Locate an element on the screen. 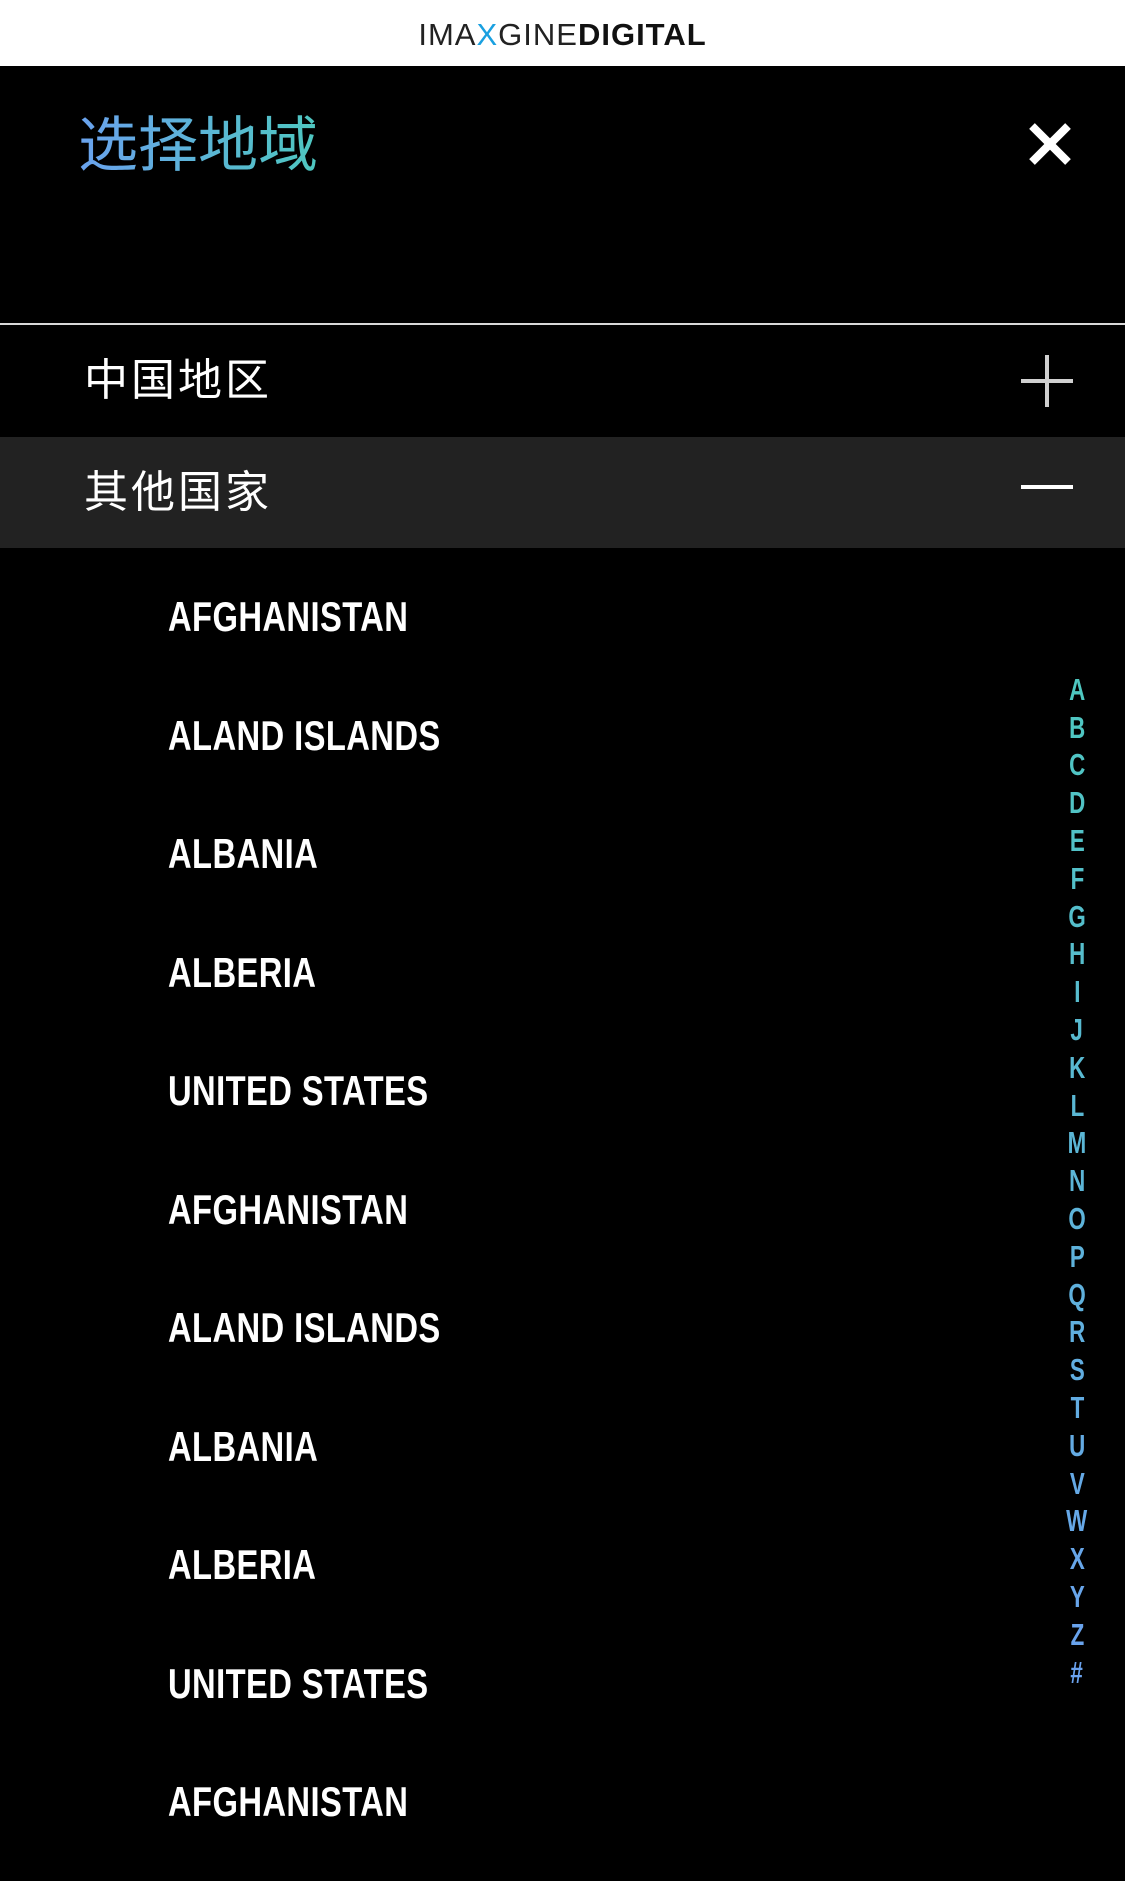 The image size is (1125, 1881). alphabet-index-letter: X is located at coordinates (1077, 1559).